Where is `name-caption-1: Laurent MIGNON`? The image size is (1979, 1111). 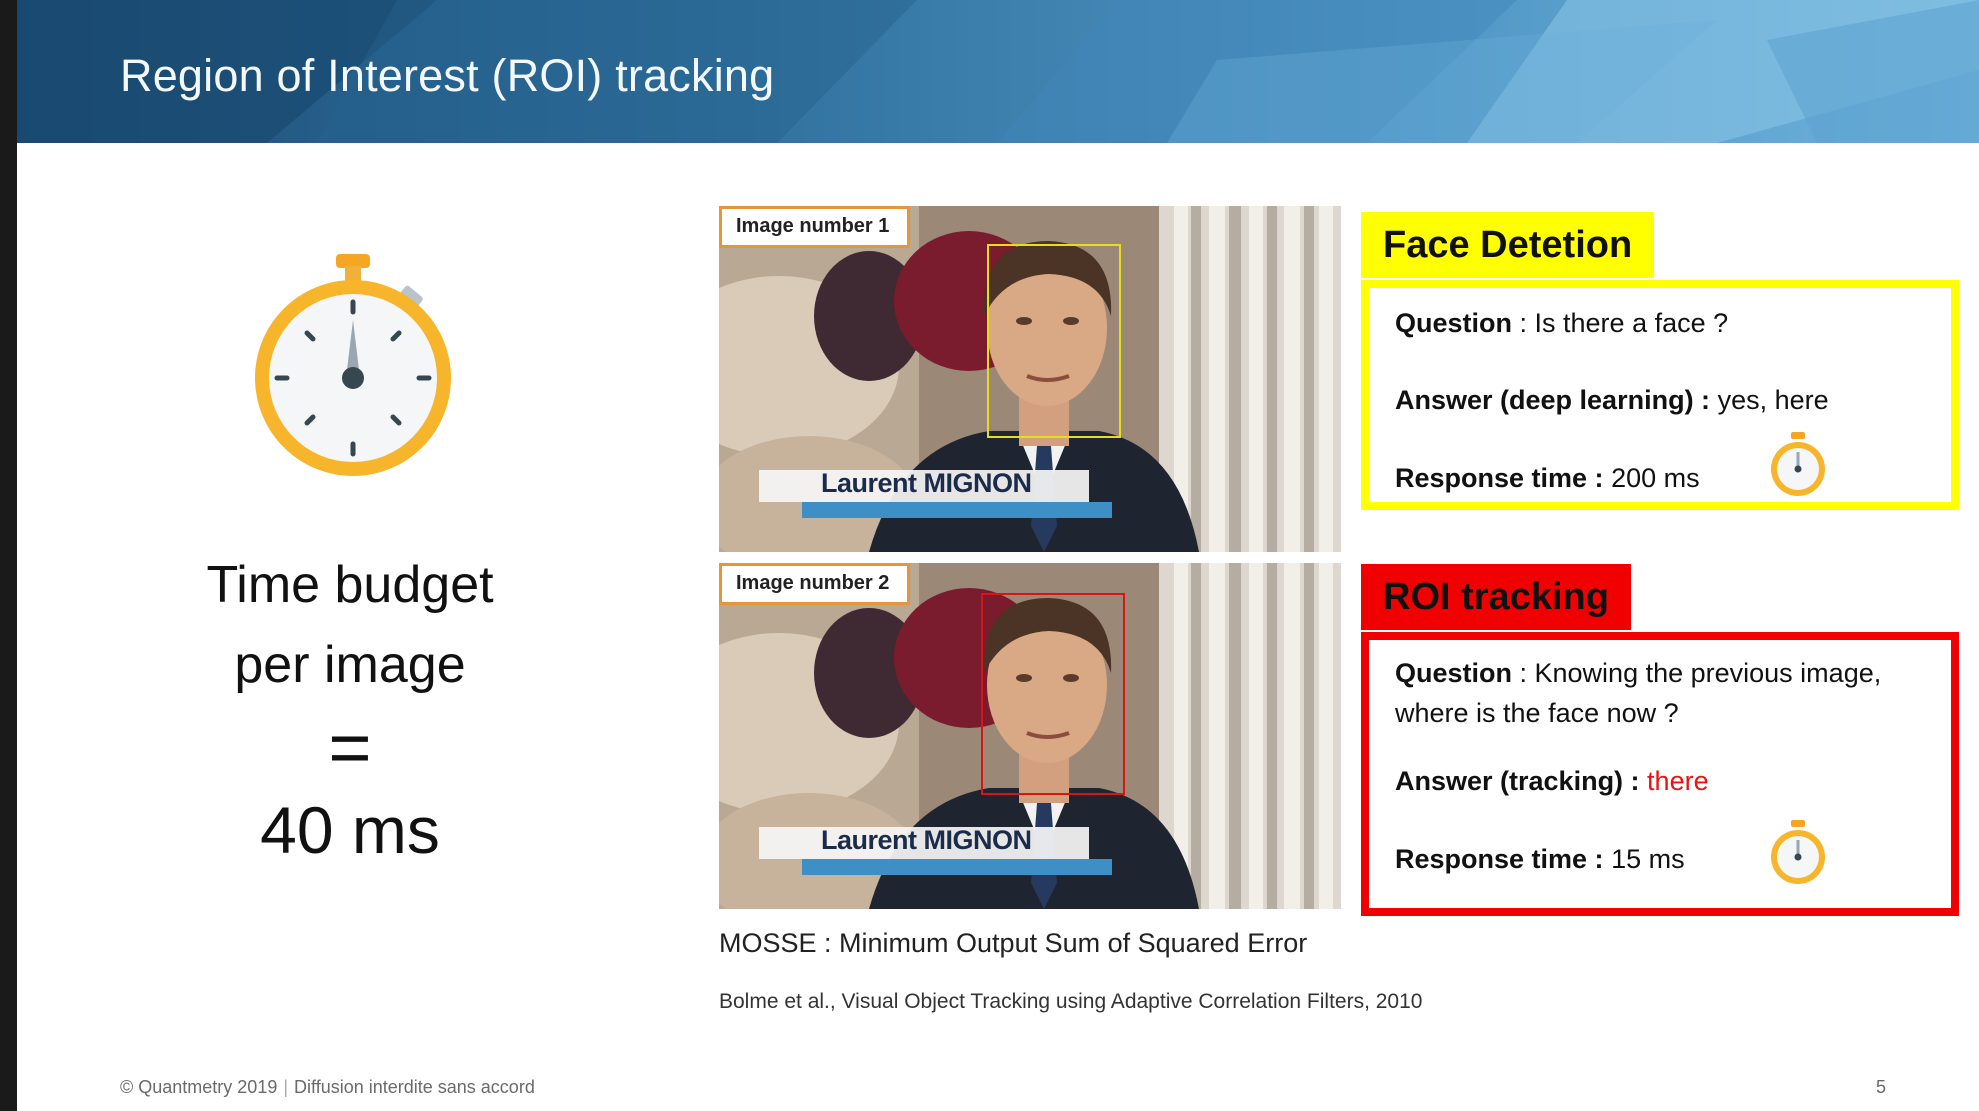 name-caption-1: Laurent MIGNON is located at coordinates (926, 483).